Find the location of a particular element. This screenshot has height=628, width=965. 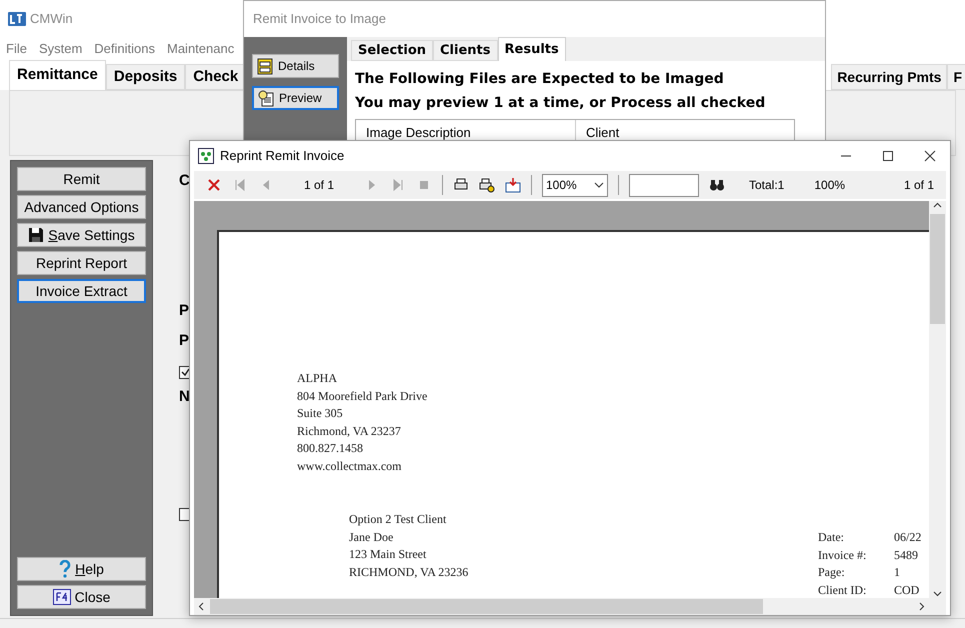

question-mark-icon is located at coordinates (65, 569).